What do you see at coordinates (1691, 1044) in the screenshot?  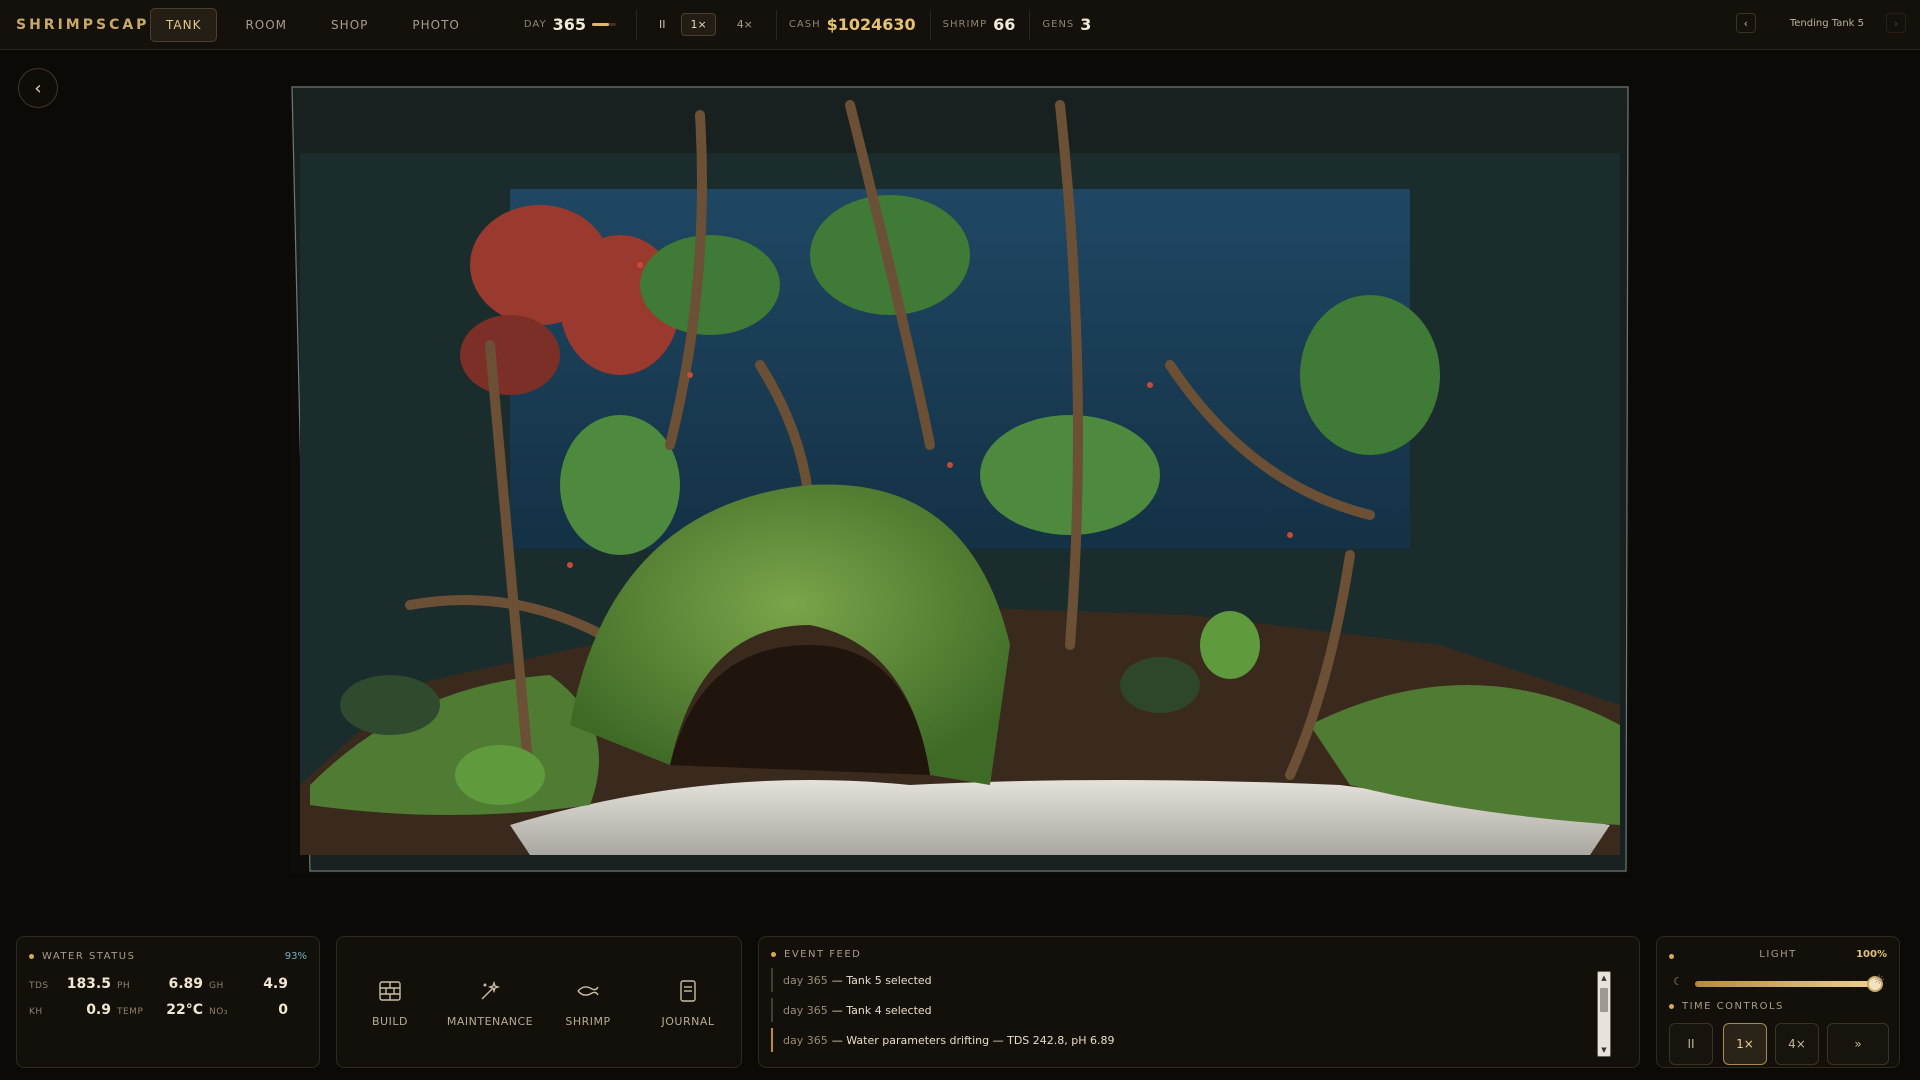 I see `tc-pause-button: II` at bounding box center [1691, 1044].